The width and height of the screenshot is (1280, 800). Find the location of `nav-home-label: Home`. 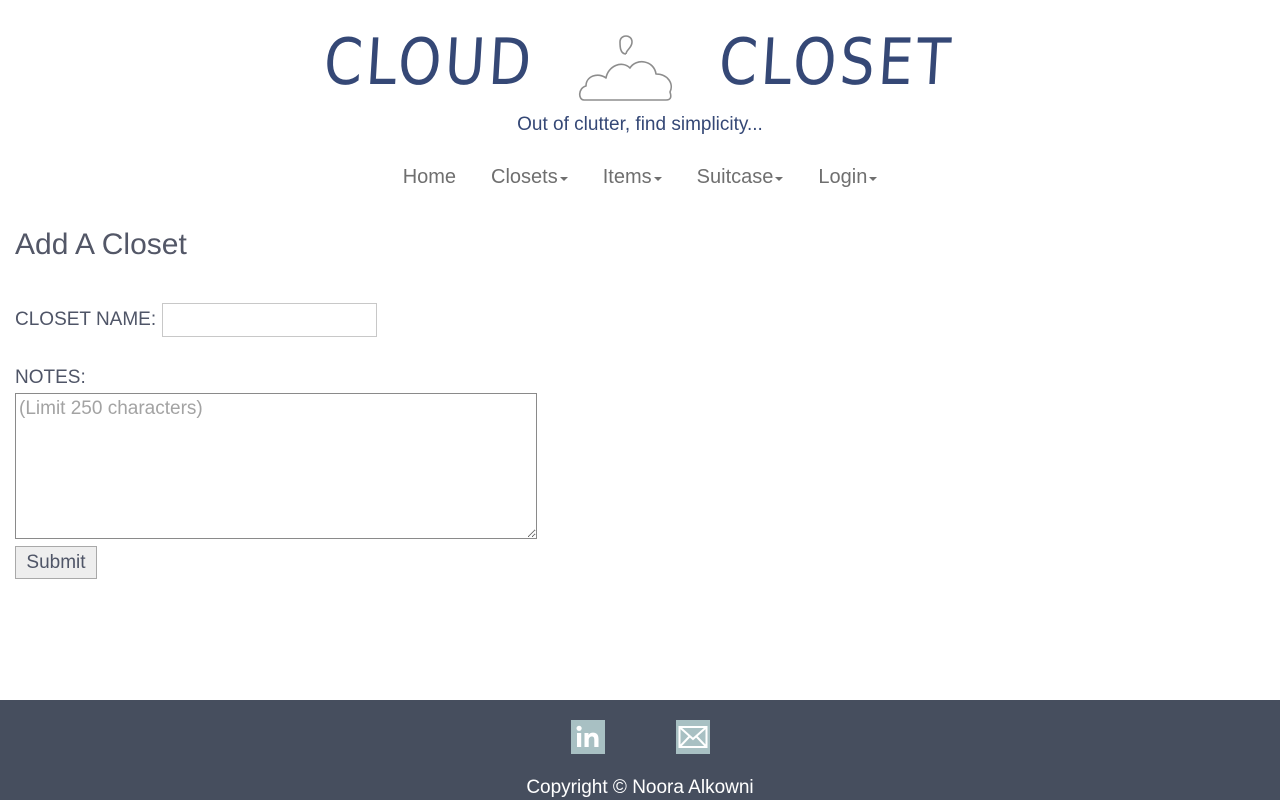

nav-home-label: Home is located at coordinates (429, 176).